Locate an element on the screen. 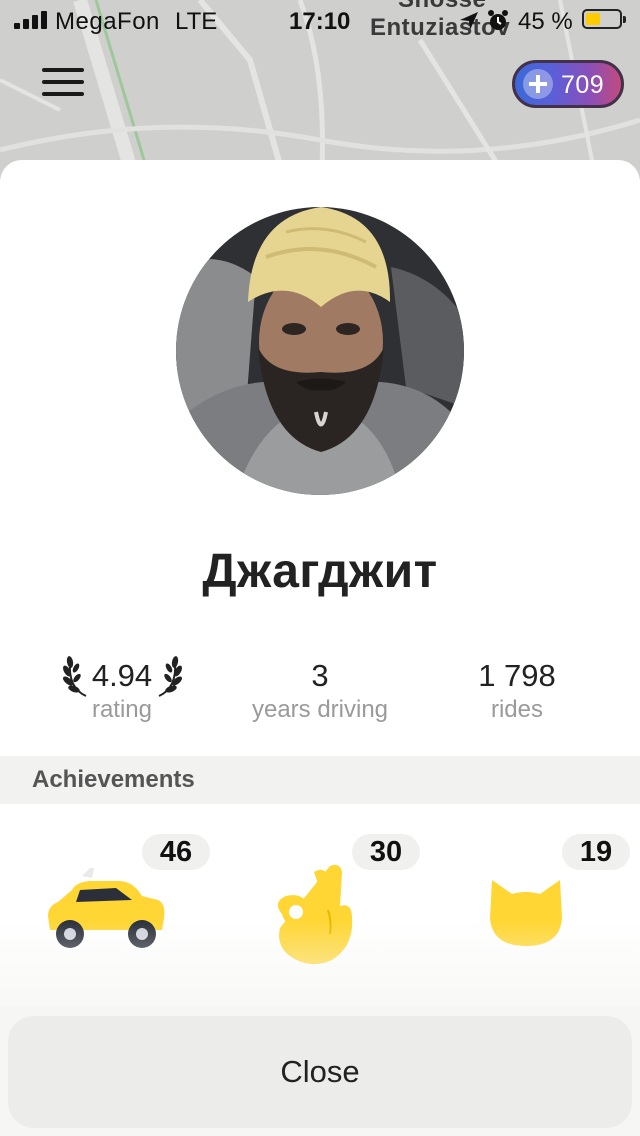  battery-percentage: 45 % is located at coordinates (545, 21).